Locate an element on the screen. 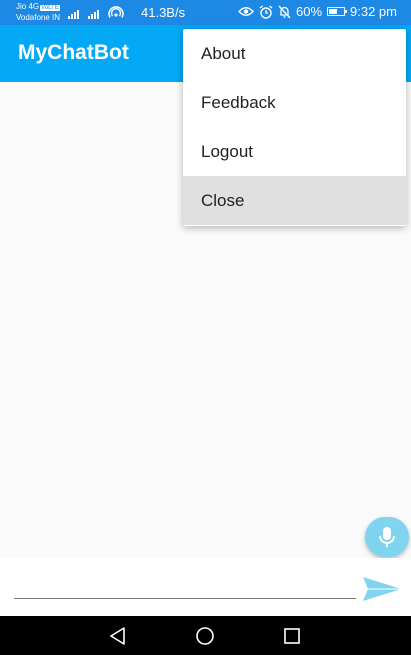  back-triangle-icon is located at coordinates (118, 636).